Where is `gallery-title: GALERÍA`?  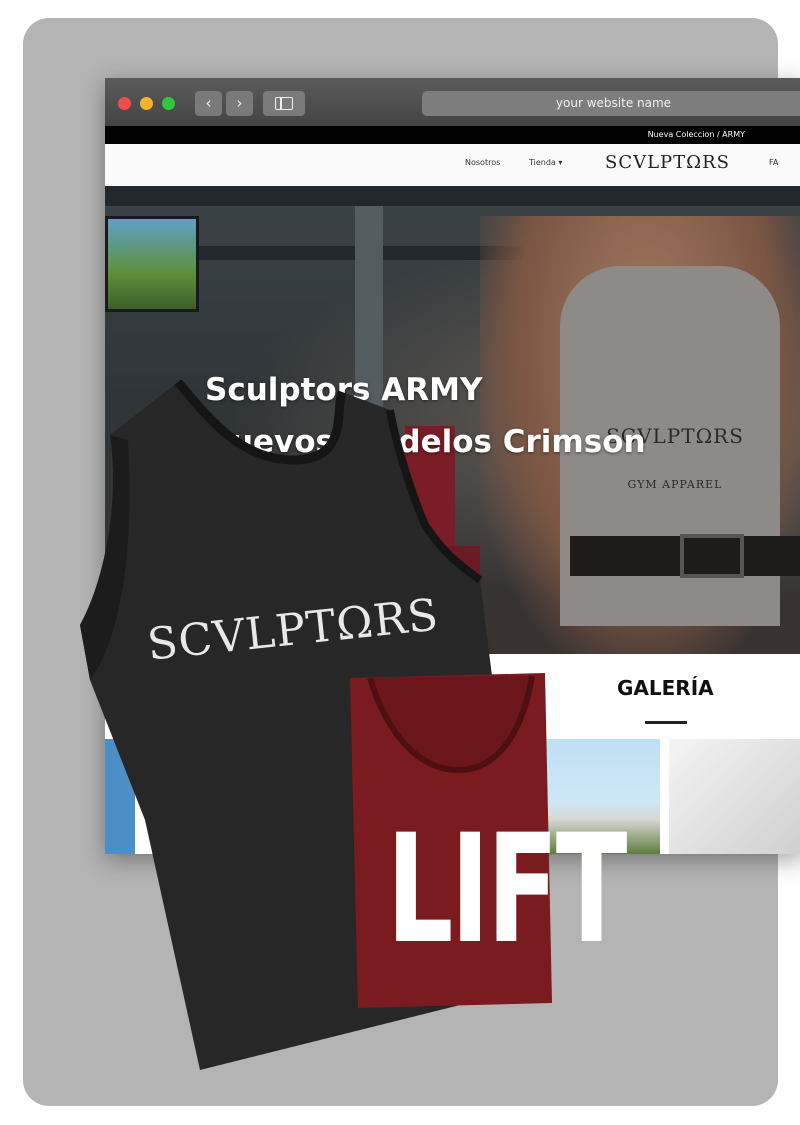 gallery-title: GALERÍA is located at coordinates (665, 688).